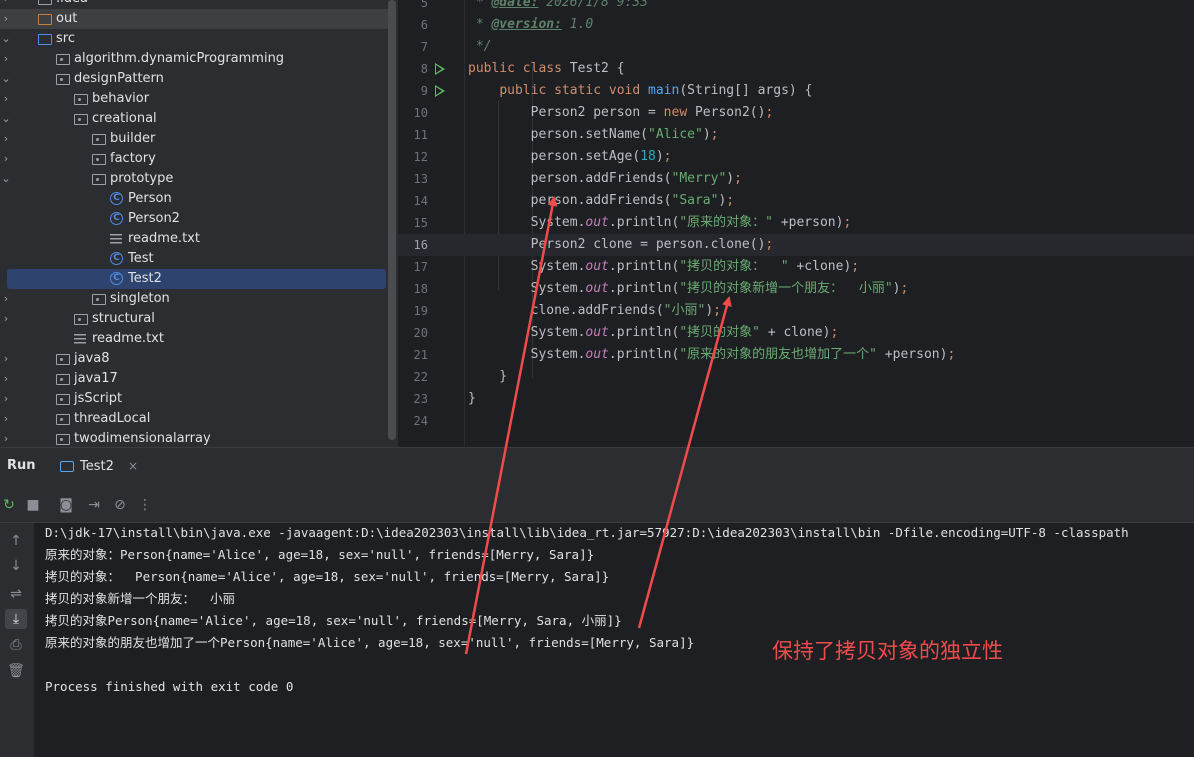 This screenshot has height=757, width=1194. What do you see at coordinates (709, 310) in the screenshot?
I see `code-token: )` at bounding box center [709, 310].